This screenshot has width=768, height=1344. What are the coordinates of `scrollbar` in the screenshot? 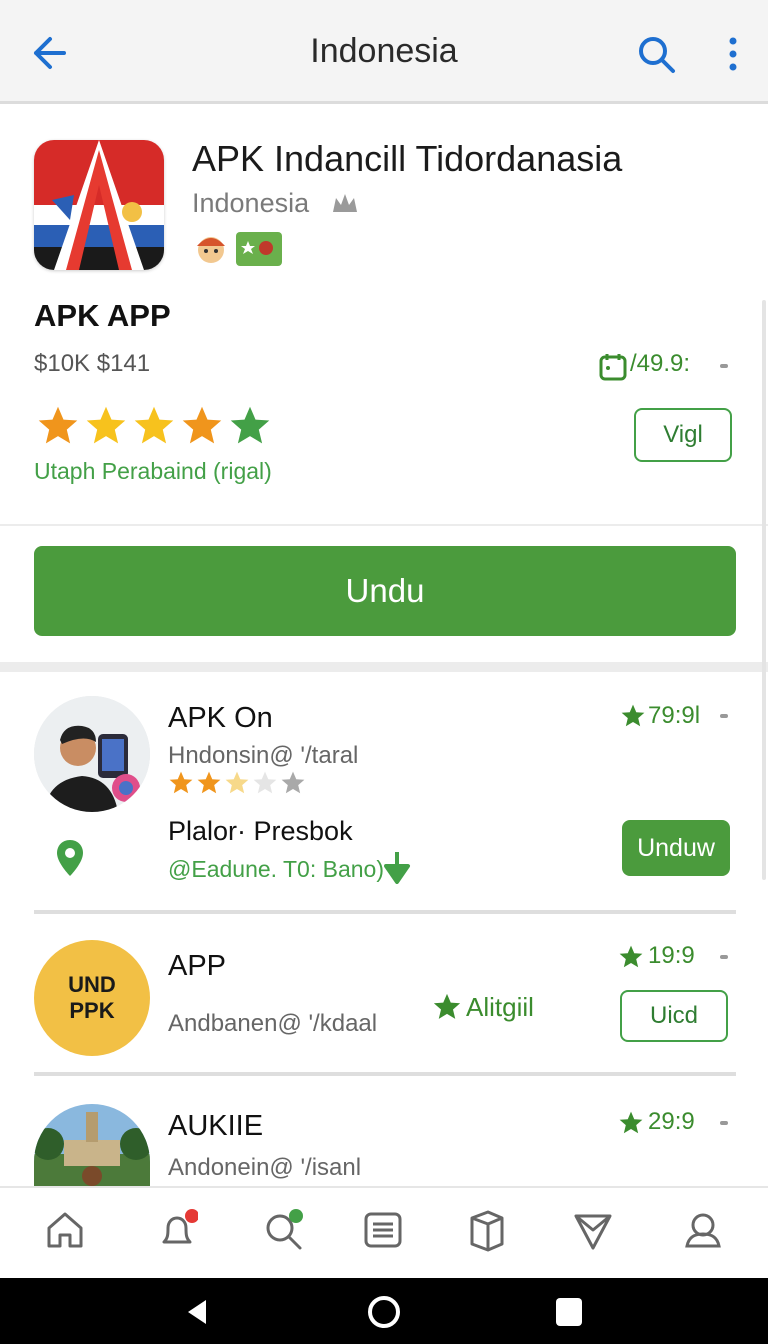 It's located at (764, 590).